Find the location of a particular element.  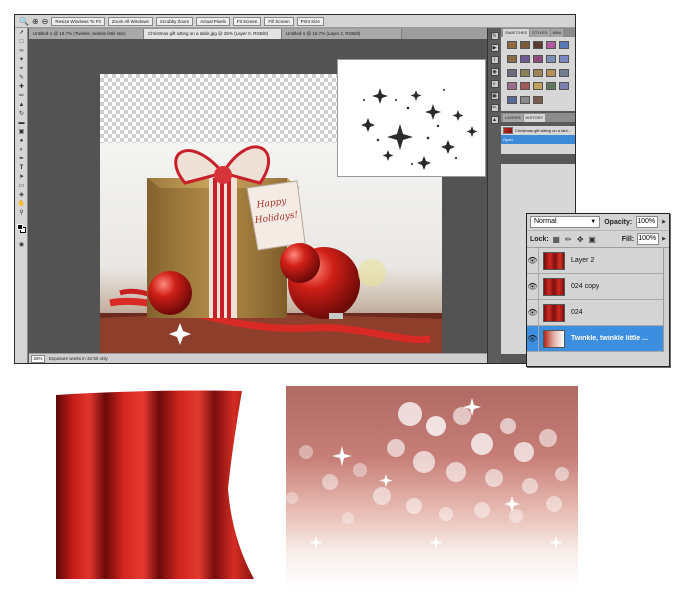

tab-layers-mini: LAYERS is located at coordinates (513, 118).